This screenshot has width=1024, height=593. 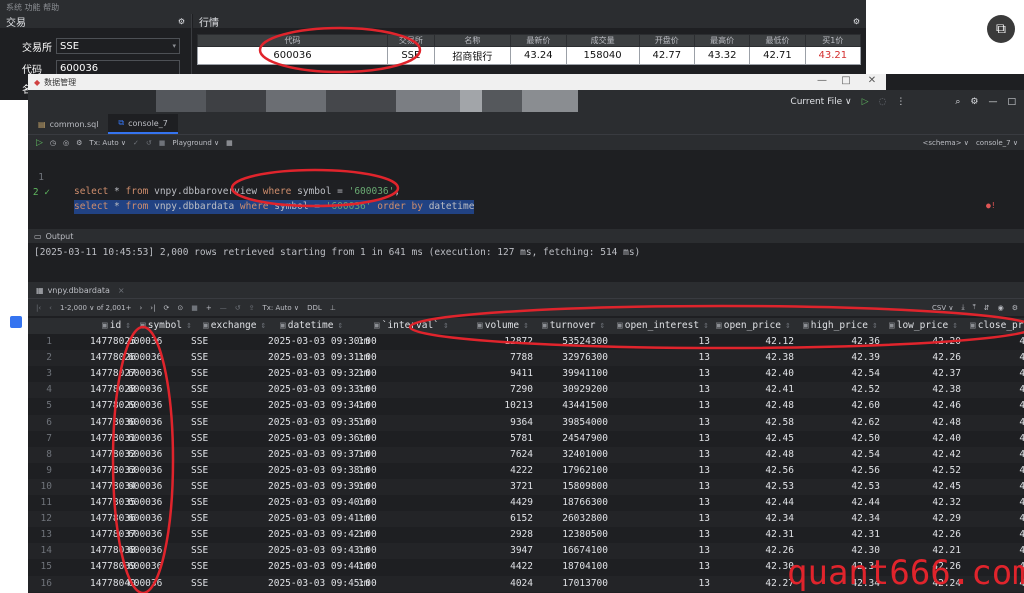 What do you see at coordinates (1021, 487) in the screenshot?
I see `cell-close_price: 42.47` at bounding box center [1021, 487].